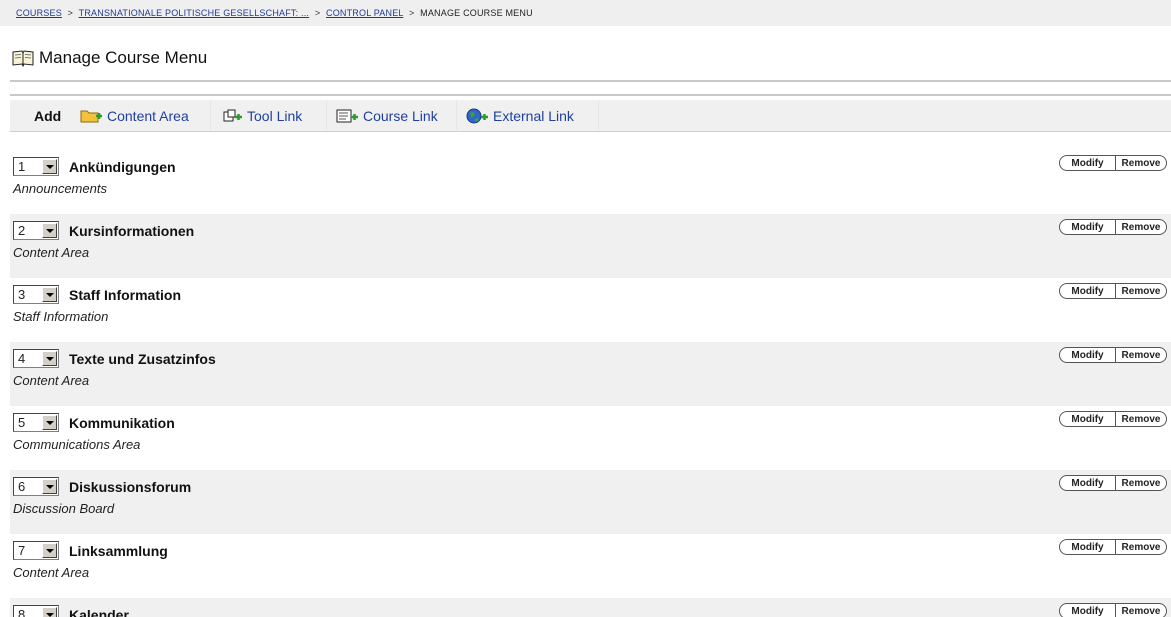  Describe the element at coordinates (22, 550) in the screenshot. I see `order-value: 7` at that location.